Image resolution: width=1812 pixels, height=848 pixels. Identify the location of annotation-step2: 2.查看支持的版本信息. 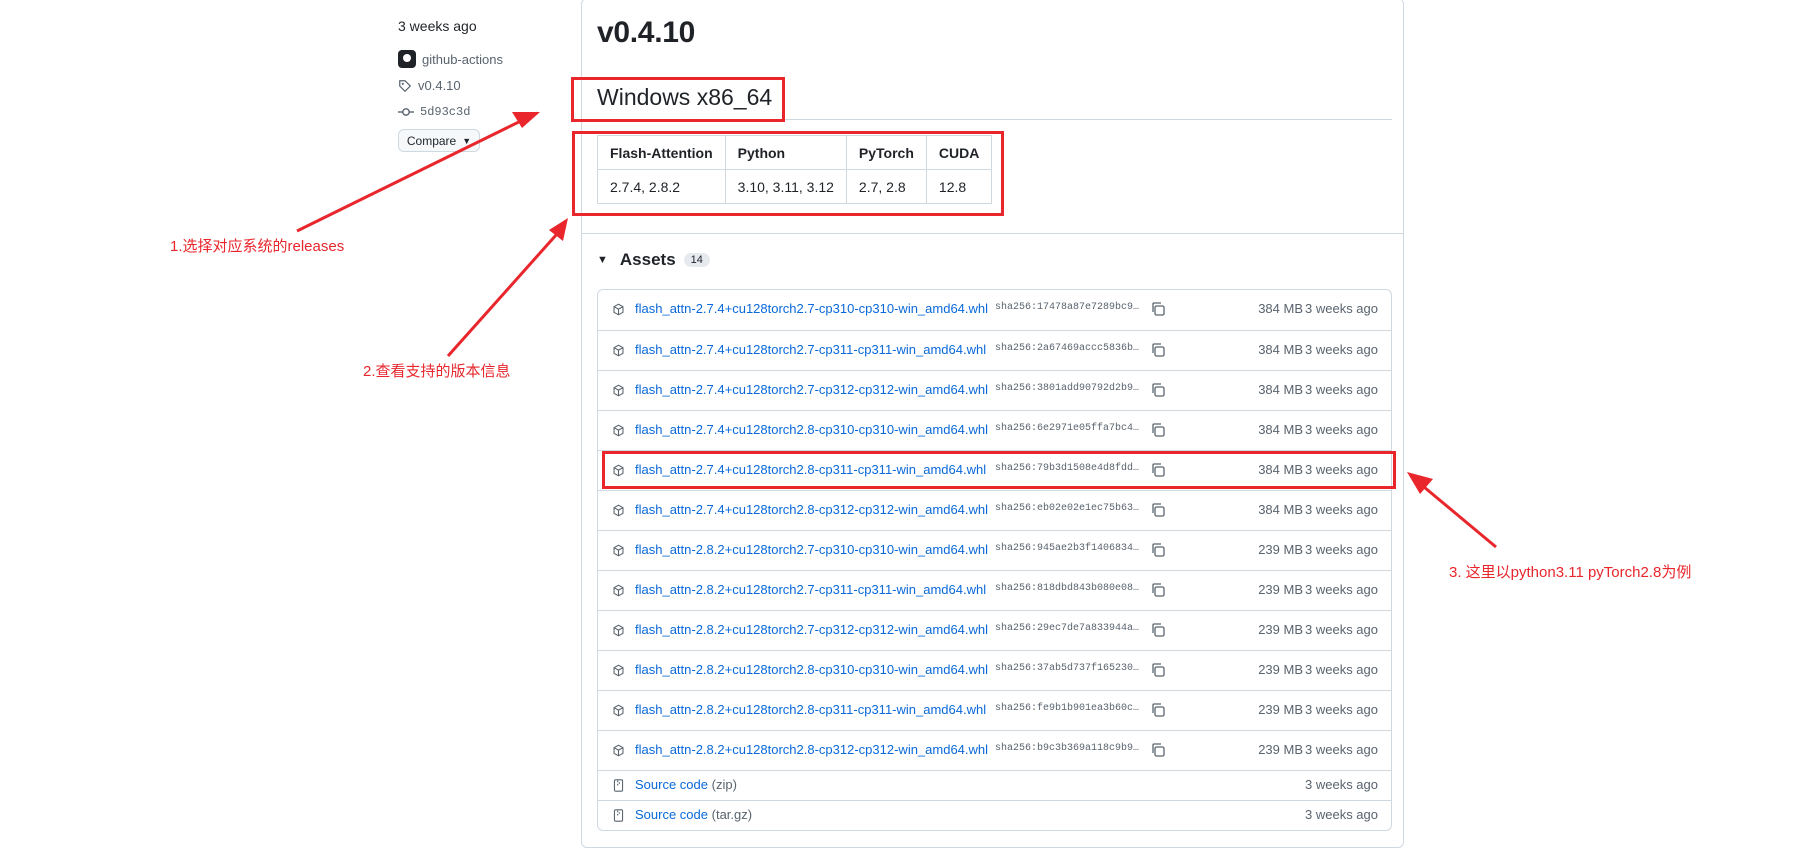
(437, 371).